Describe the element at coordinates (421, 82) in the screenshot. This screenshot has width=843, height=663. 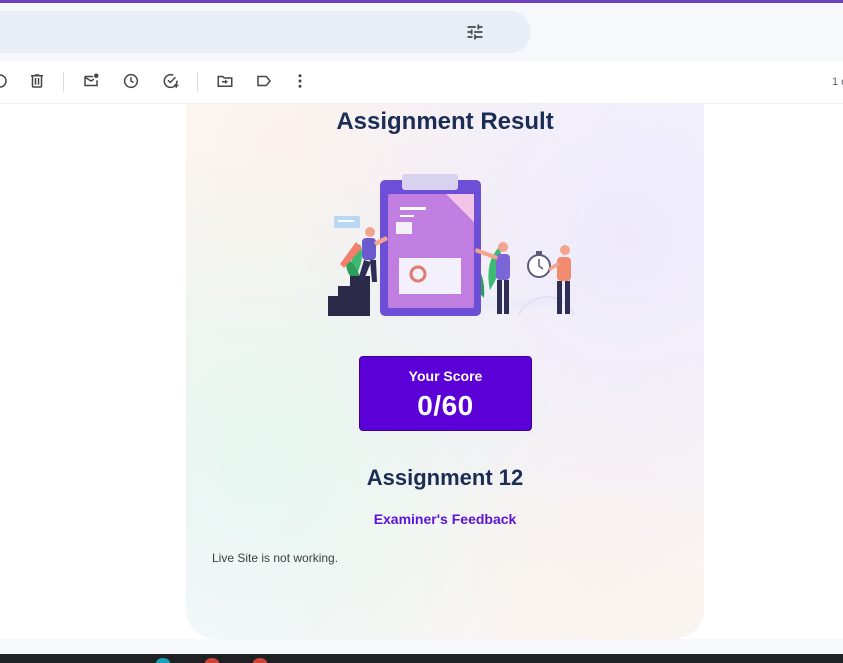
I see `message-toolbar: 1 c` at that location.